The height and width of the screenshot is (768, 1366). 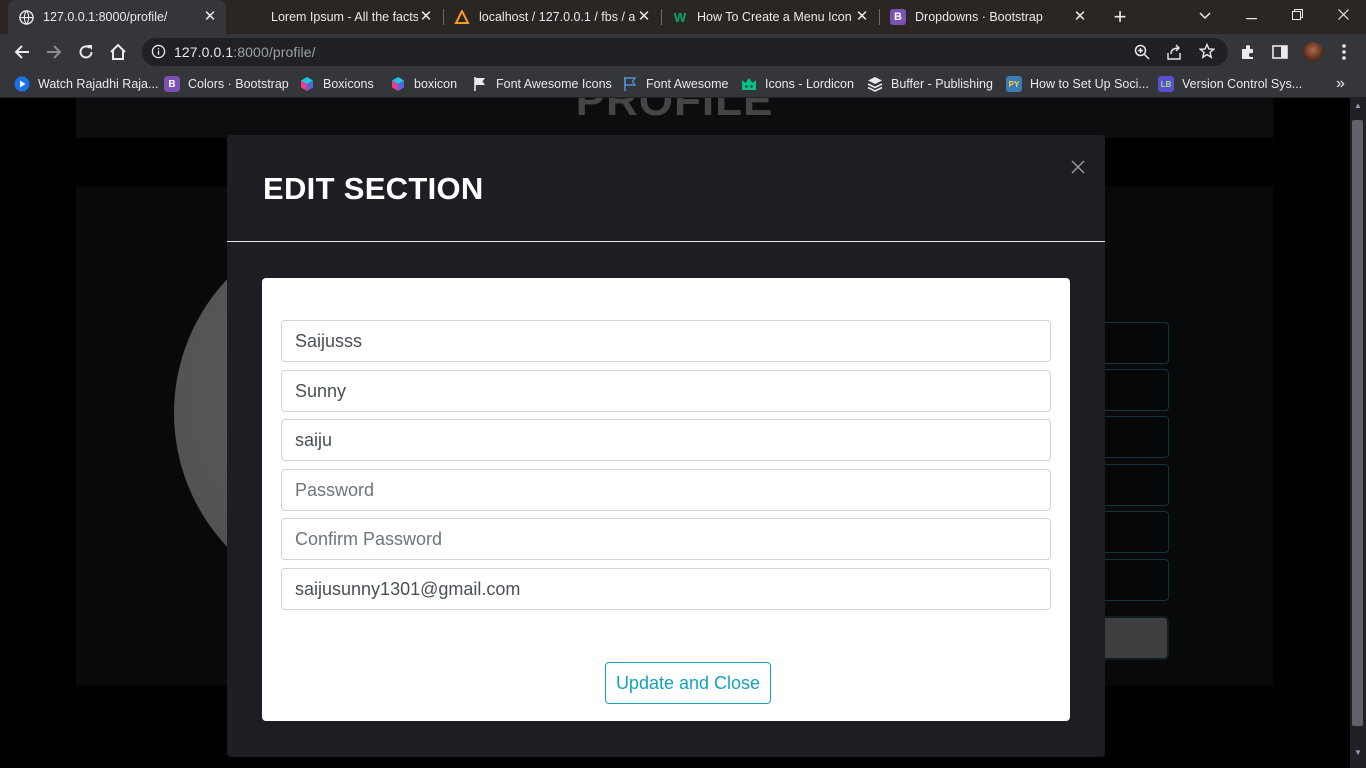 What do you see at coordinates (1174, 54) in the screenshot?
I see `share-icon` at bounding box center [1174, 54].